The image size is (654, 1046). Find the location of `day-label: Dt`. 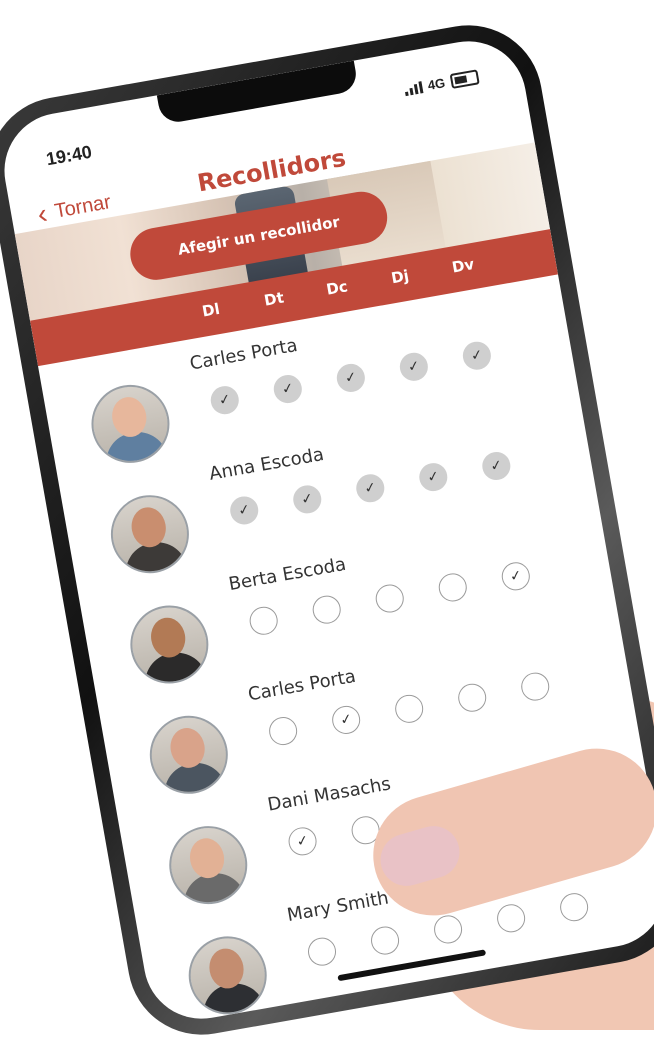

day-label: Dt is located at coordinates (274, 299).